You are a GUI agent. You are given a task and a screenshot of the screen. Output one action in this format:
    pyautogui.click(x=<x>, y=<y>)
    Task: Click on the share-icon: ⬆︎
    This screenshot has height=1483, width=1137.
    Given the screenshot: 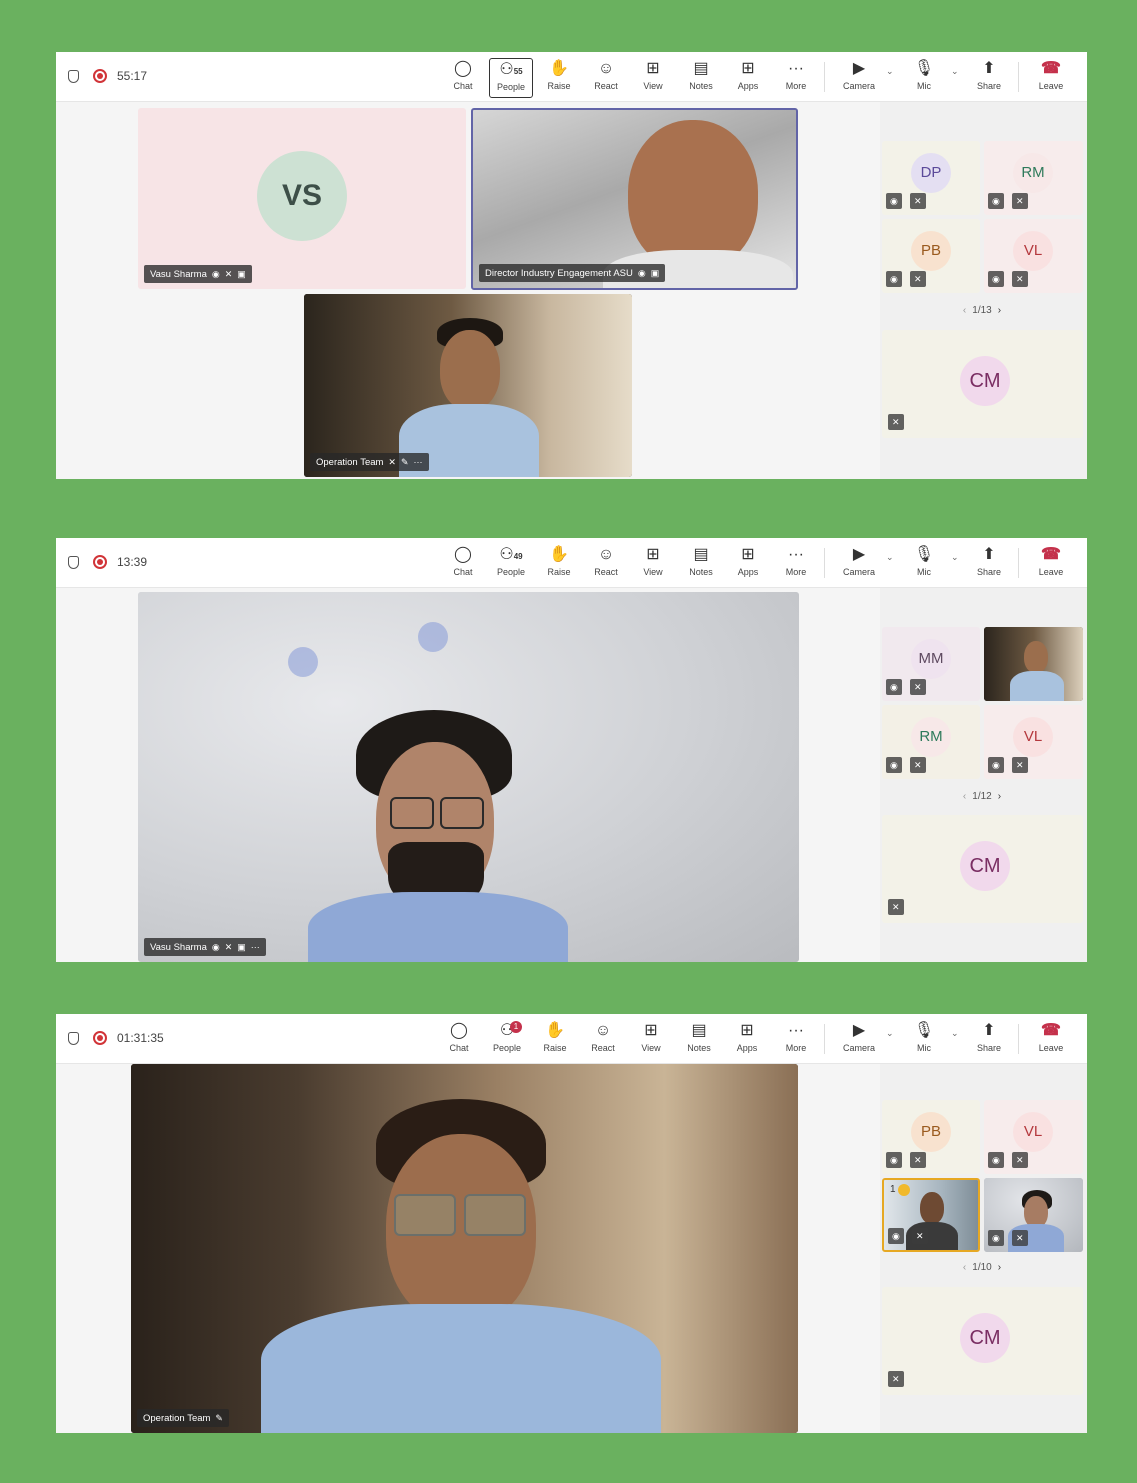 What is the action you would take?
    pyautogui.click(x=989, y=1030)
    